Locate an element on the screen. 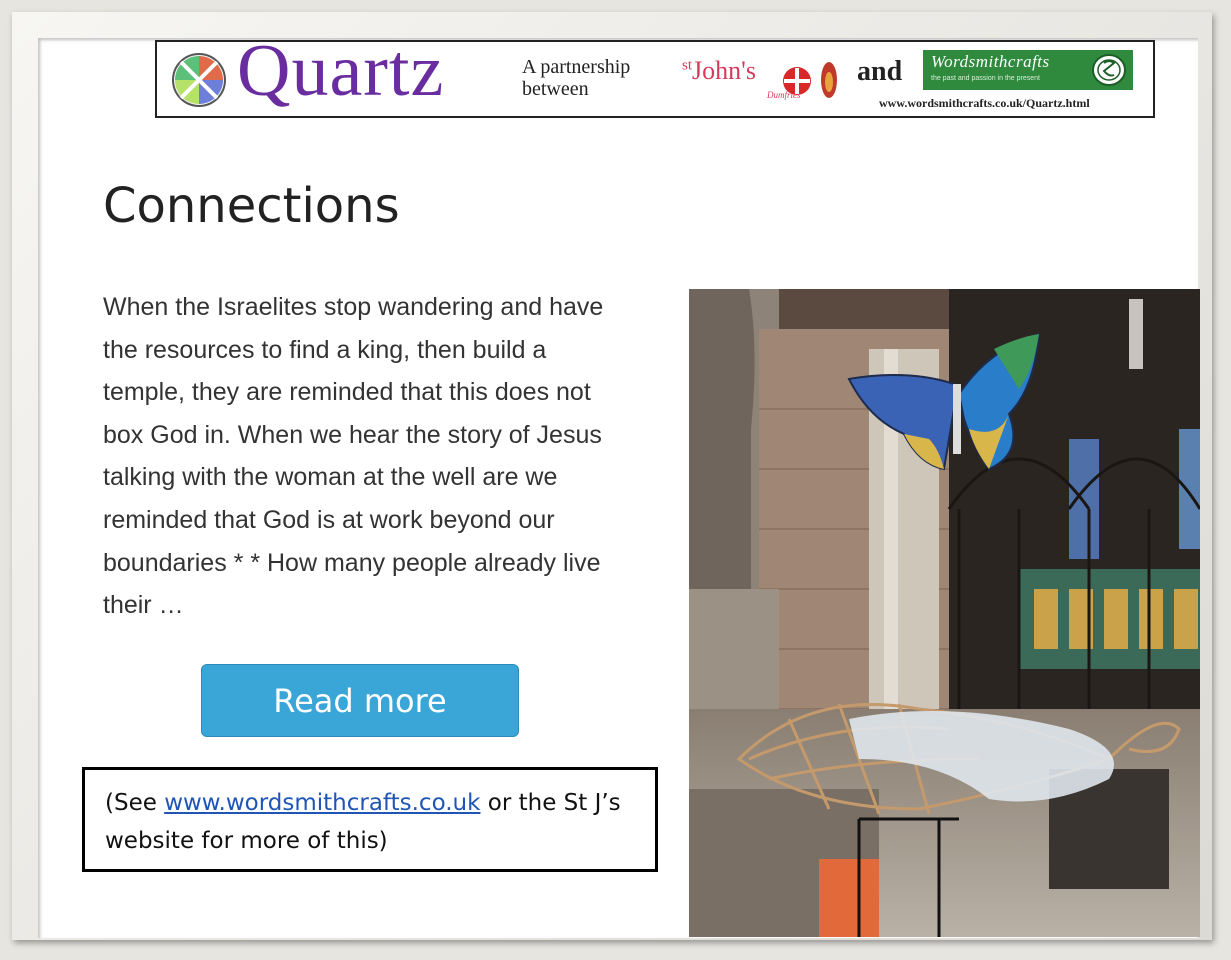  quartz-wordmark: Quartz is located at coordinates (341, 76).